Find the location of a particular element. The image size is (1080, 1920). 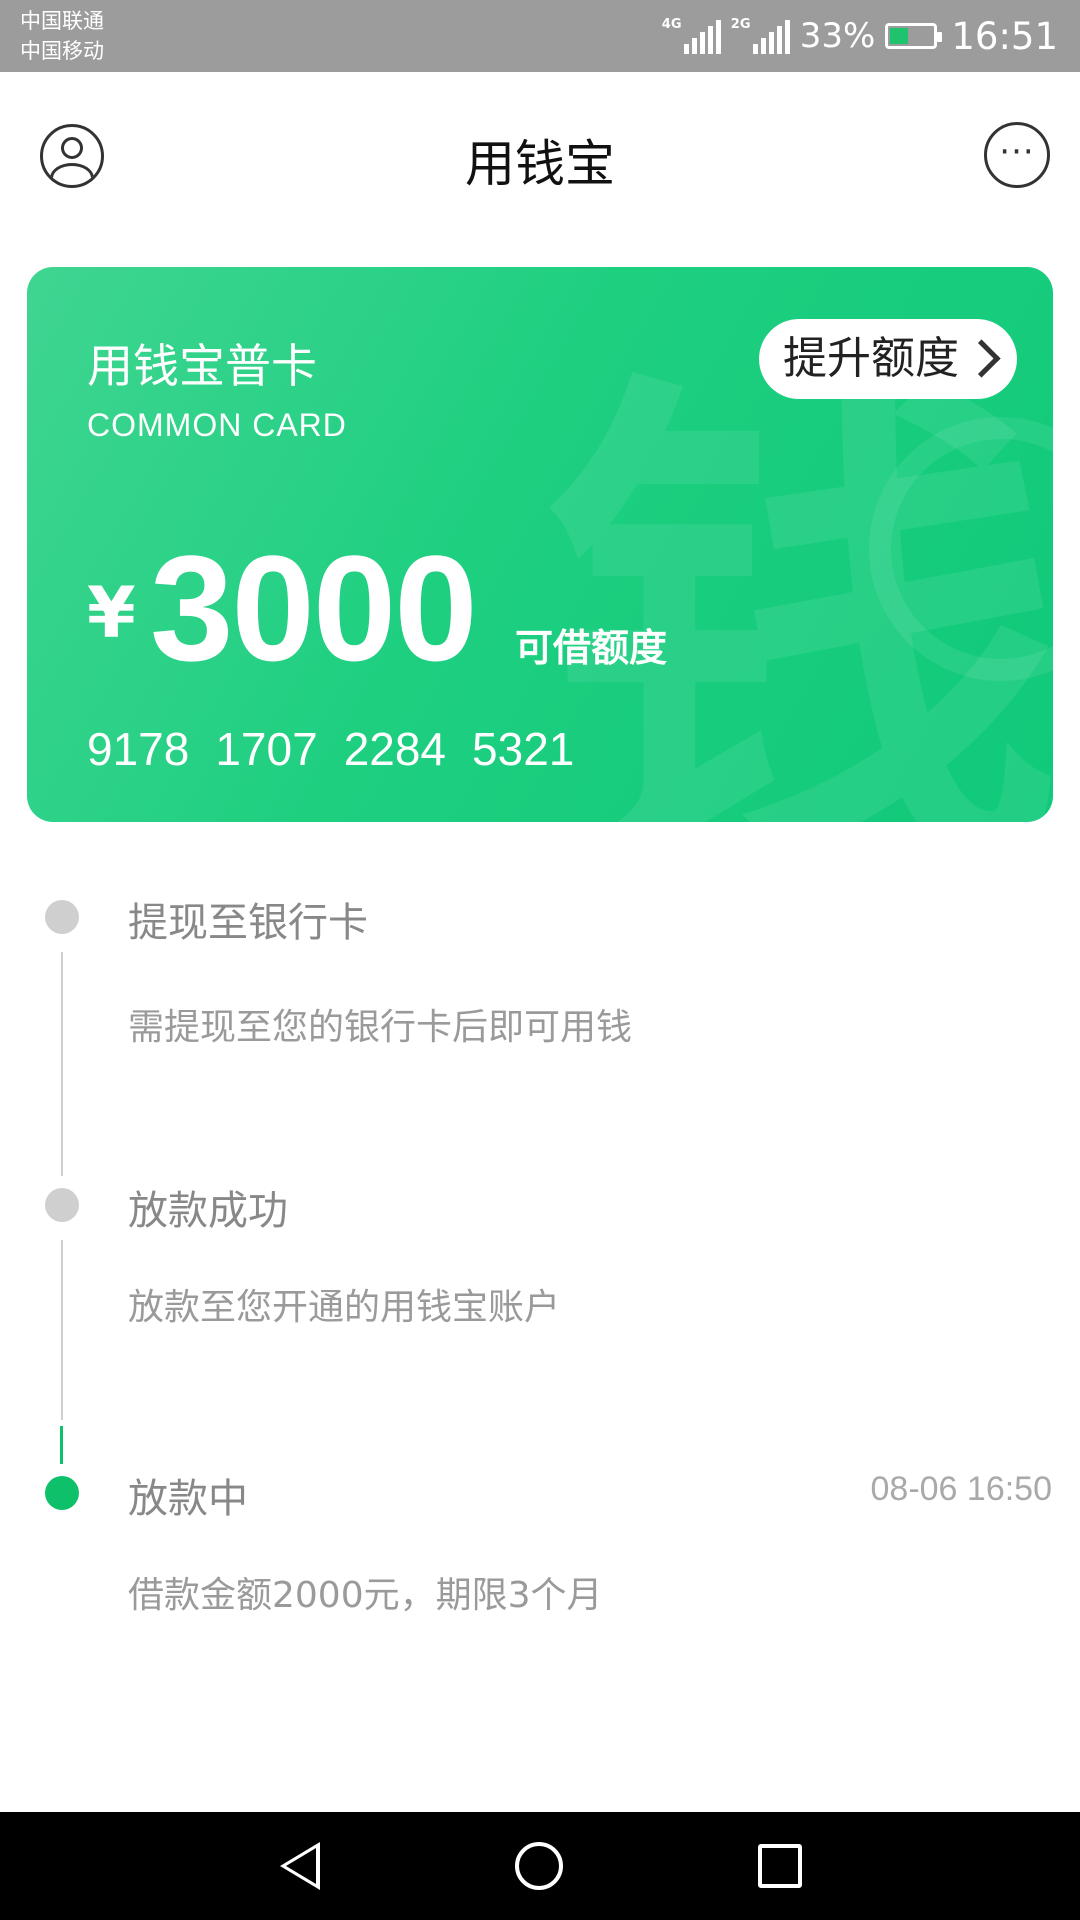

step-title: 放款成功 is located at coordinates (208, 1211).